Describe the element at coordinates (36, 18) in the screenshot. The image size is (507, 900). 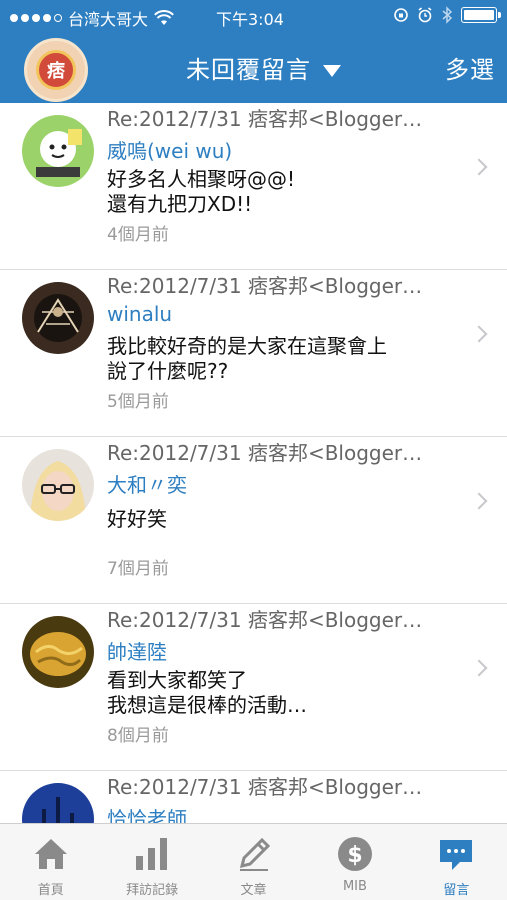
I see `signal-icon` at that location.